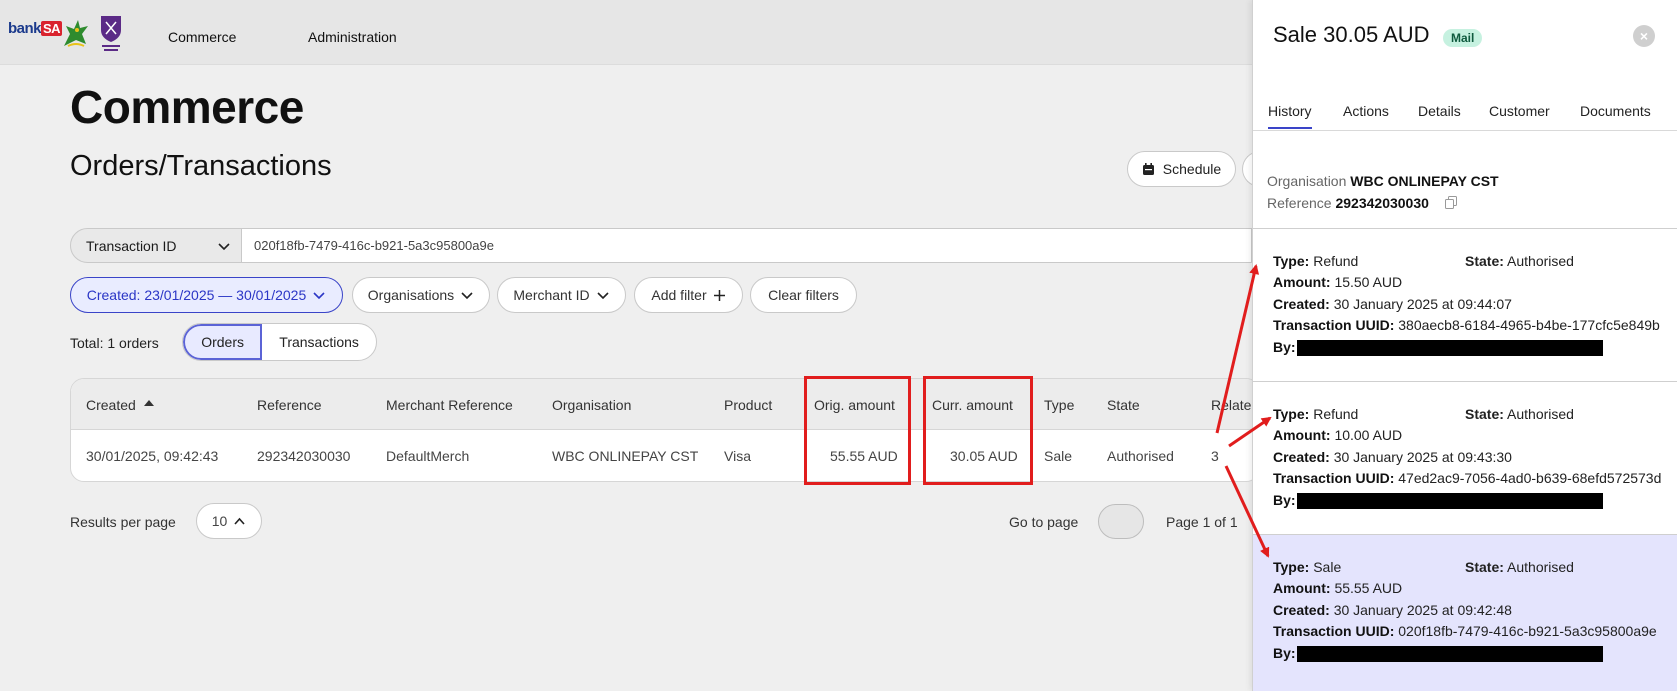  What do you see at coordinates (1044, 522) in the screenshot?
I see `go-to-page-label: Go to page` at bounding box center [1044, 522].